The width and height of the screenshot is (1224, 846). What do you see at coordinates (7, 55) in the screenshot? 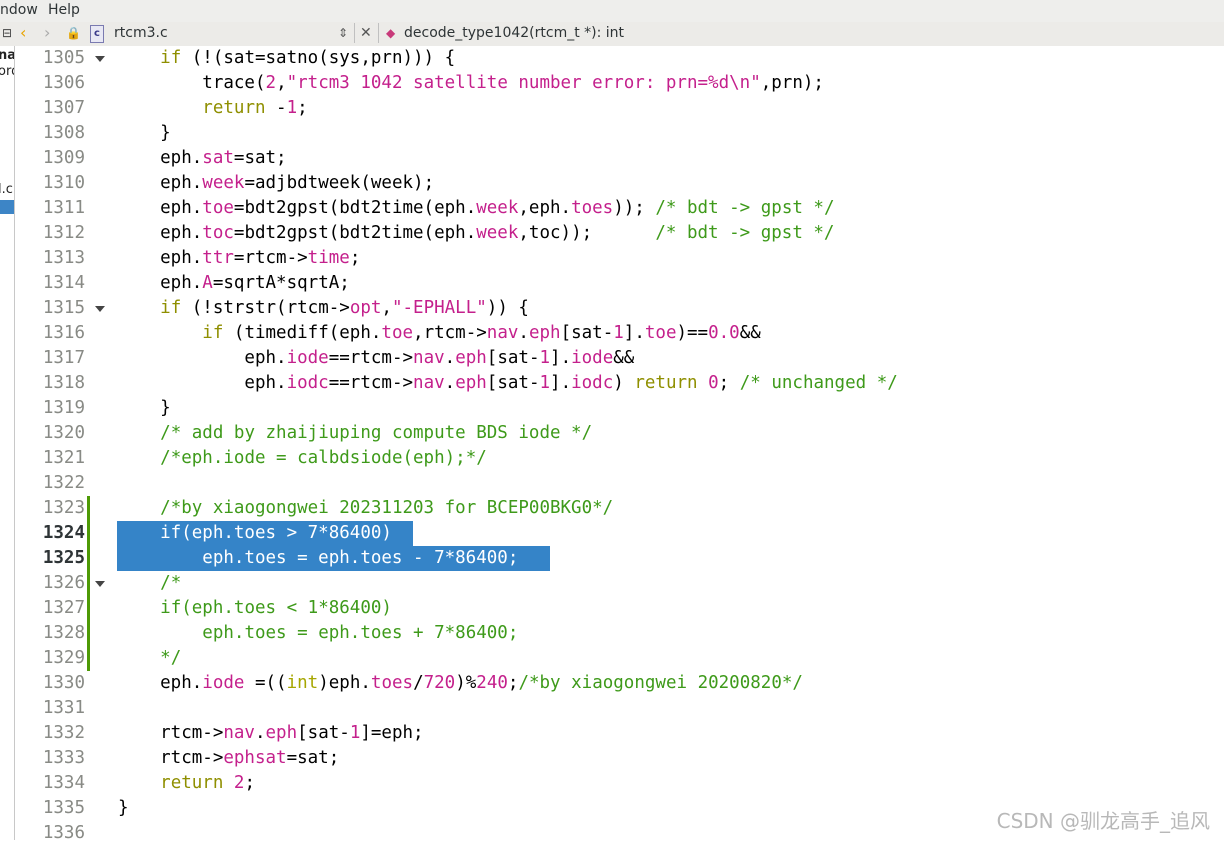
I see `side-fragment: na` at bounding box center [7, 55].